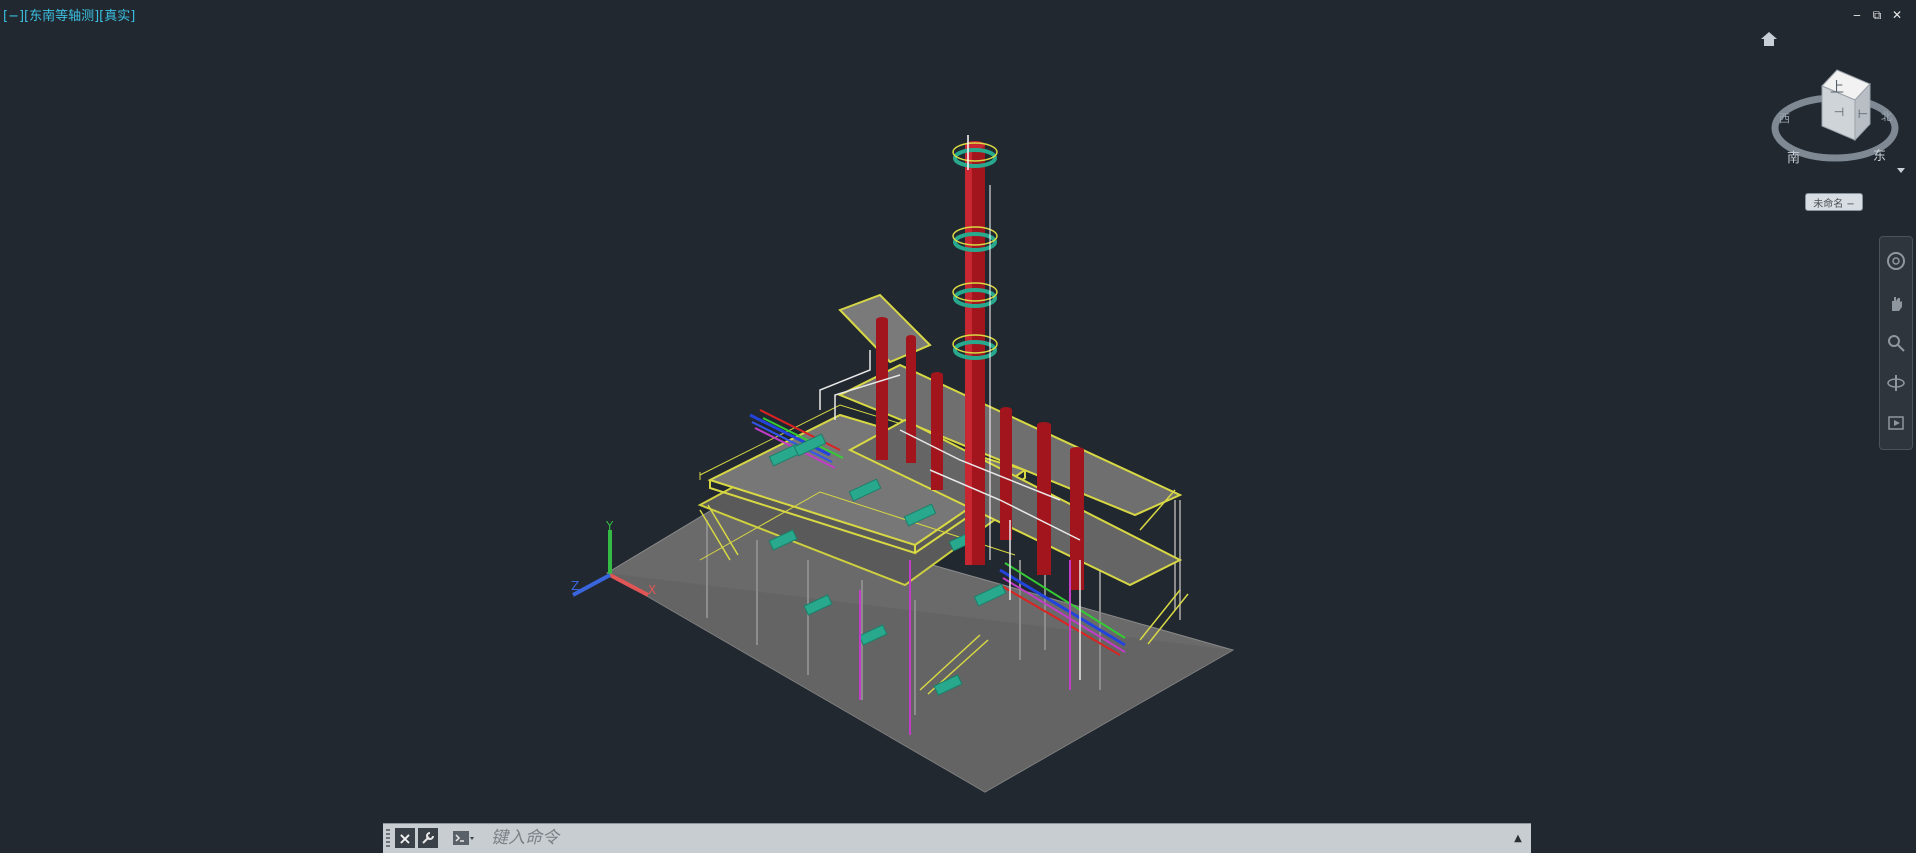 The height and width of the screenshot is (853, 1916). Describe the element at coordinates (1896, 261) in the screenshot. I see `steering-wheel-icon` at that location.